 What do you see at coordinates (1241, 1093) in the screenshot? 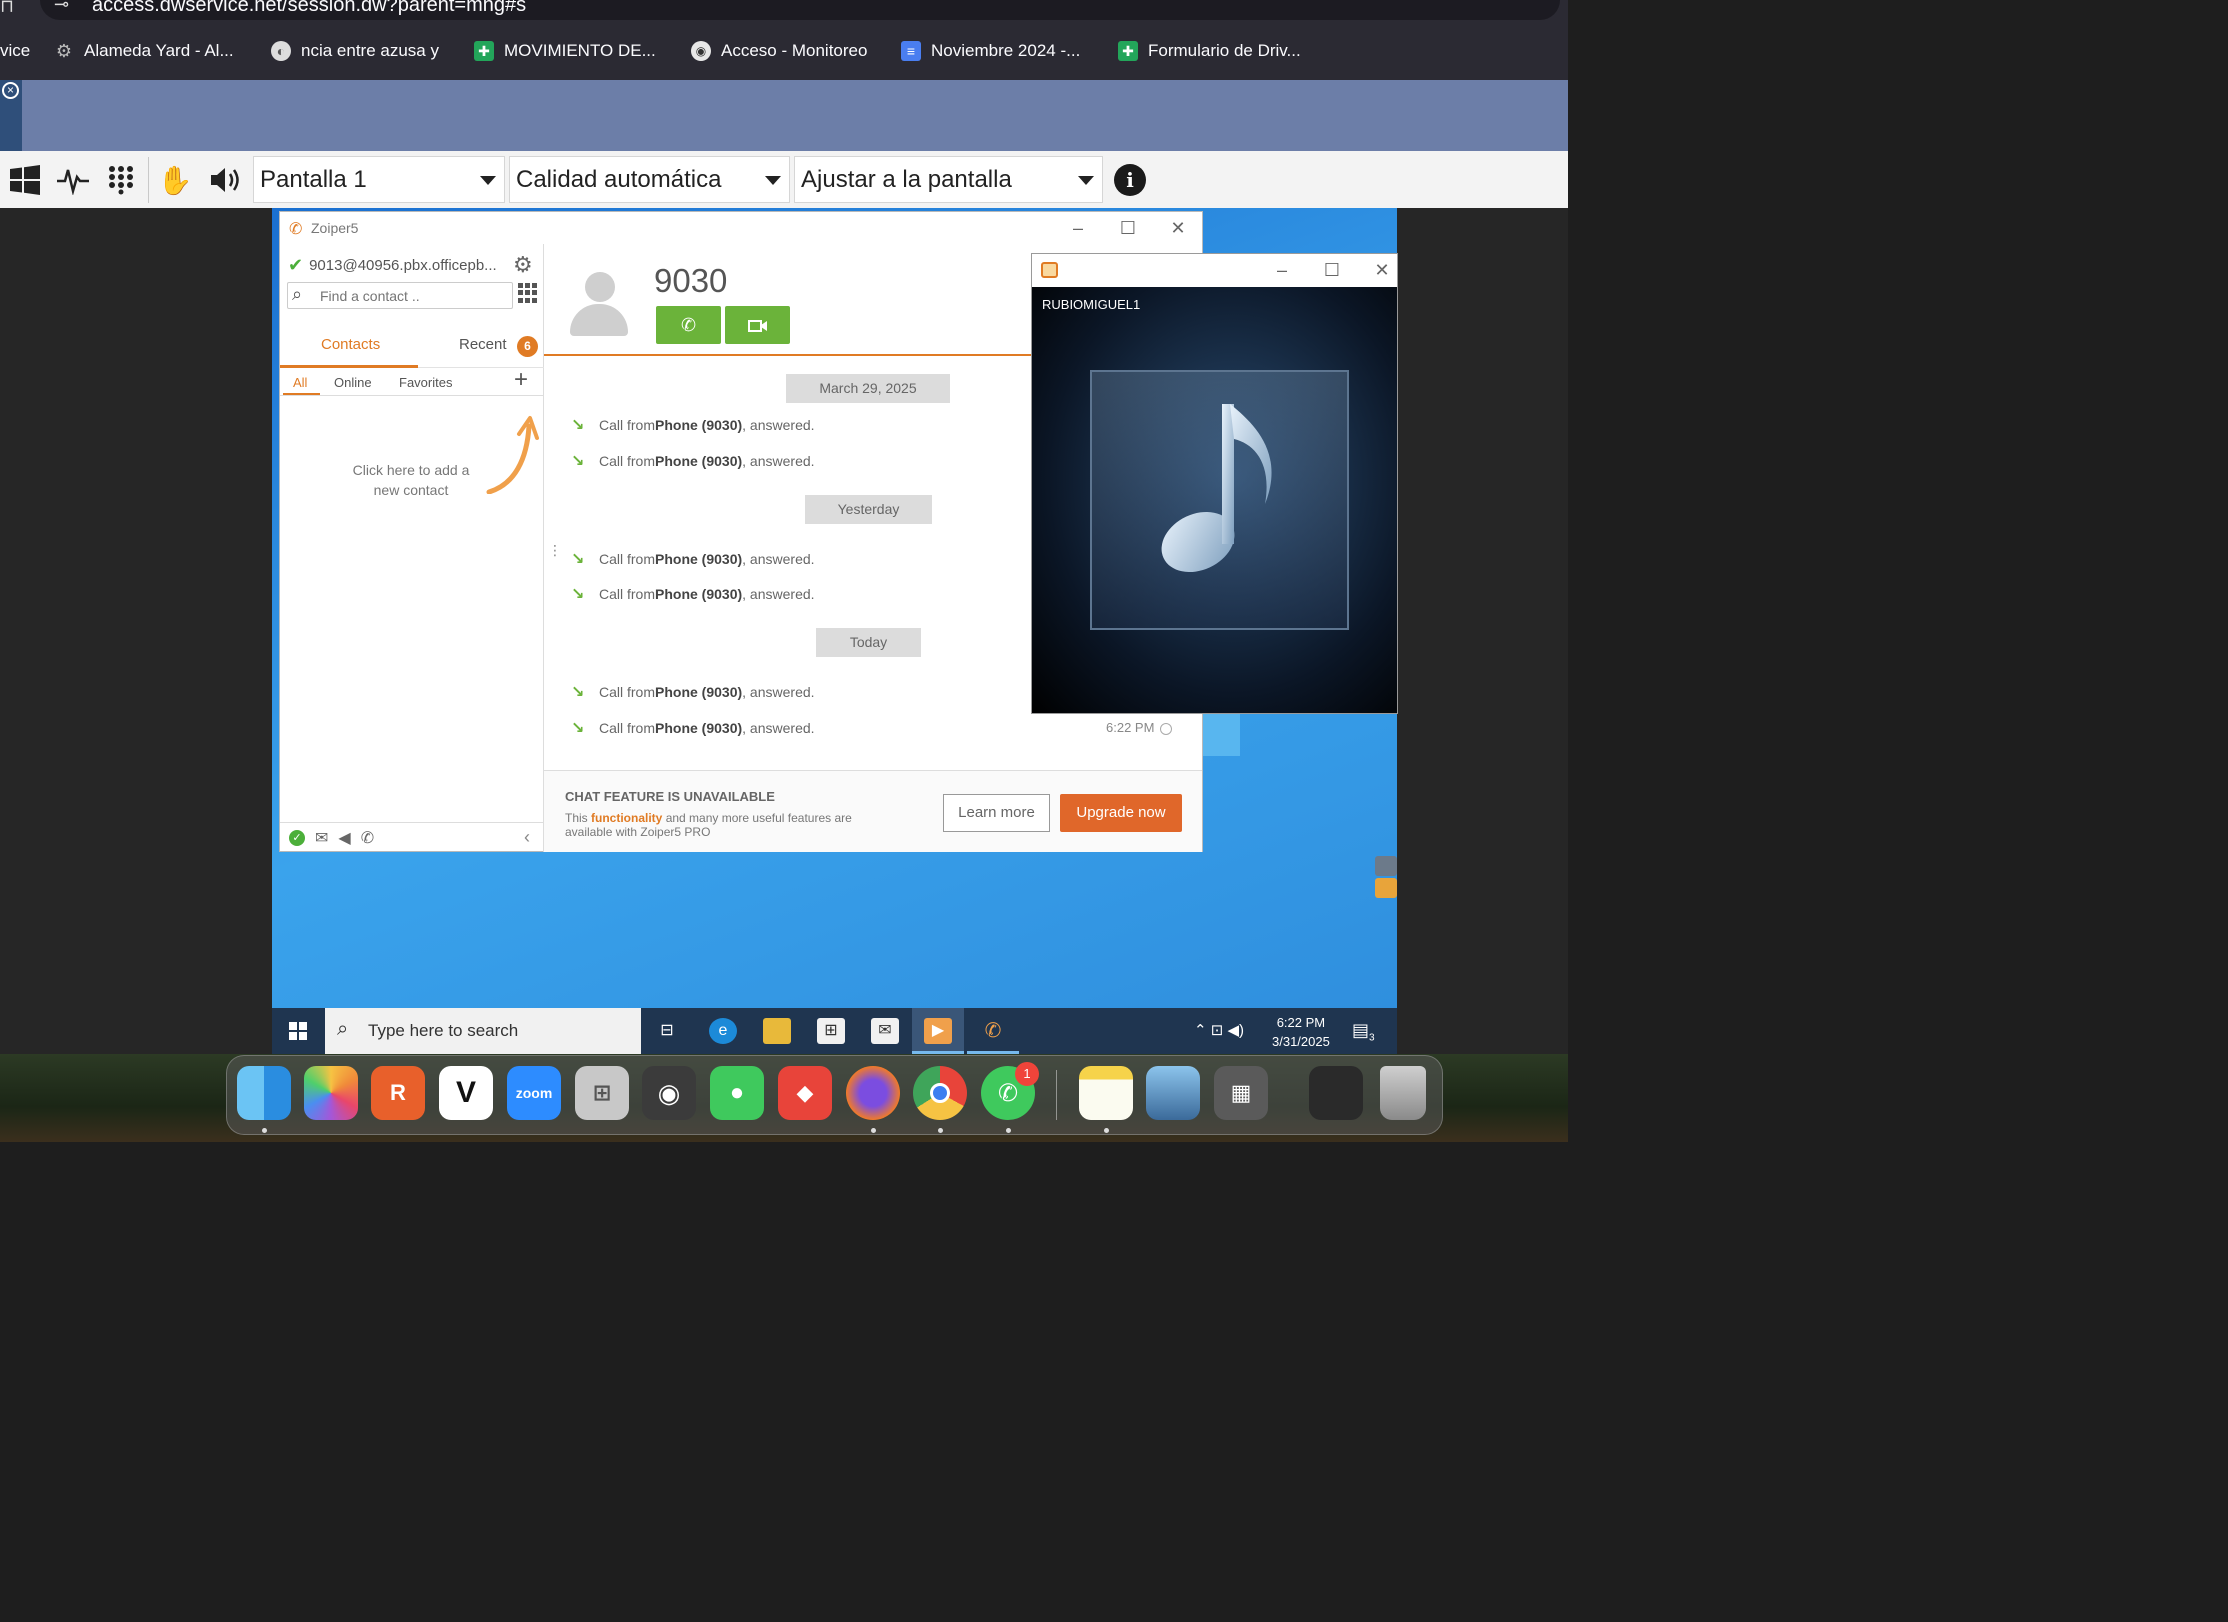
I see `calculator-icon: ▦` at bounding box center [1241, 1093].